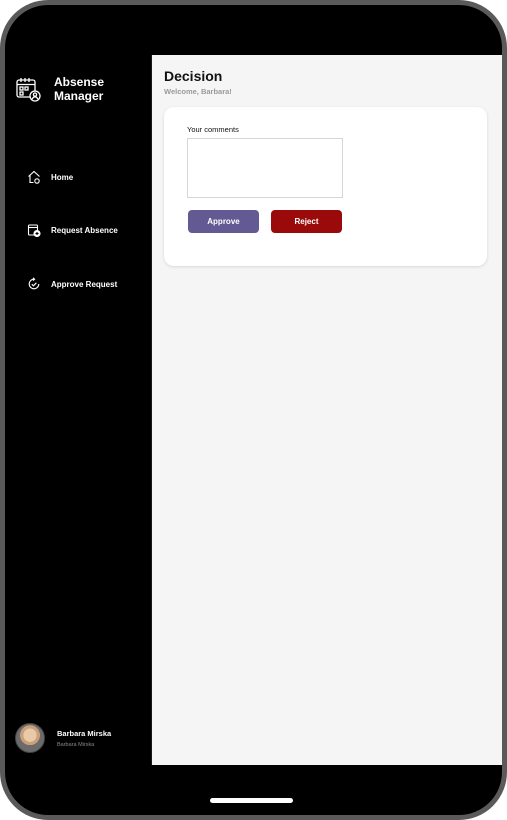 Image resolution: width=507 pixels, height=820 pixels. Describe the element at coordinates (265, 168) in the screenshot. I see `comments-input` at that location.